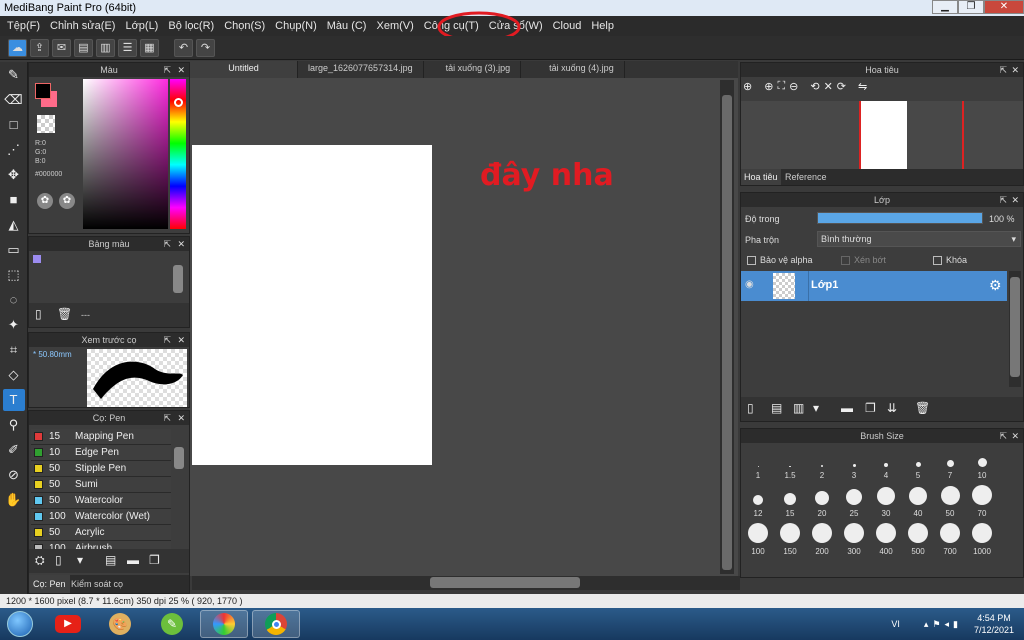 This screenshot has height=640, width=1024. I want to click on magic-wand-icon: ✦, so click(14, 325).